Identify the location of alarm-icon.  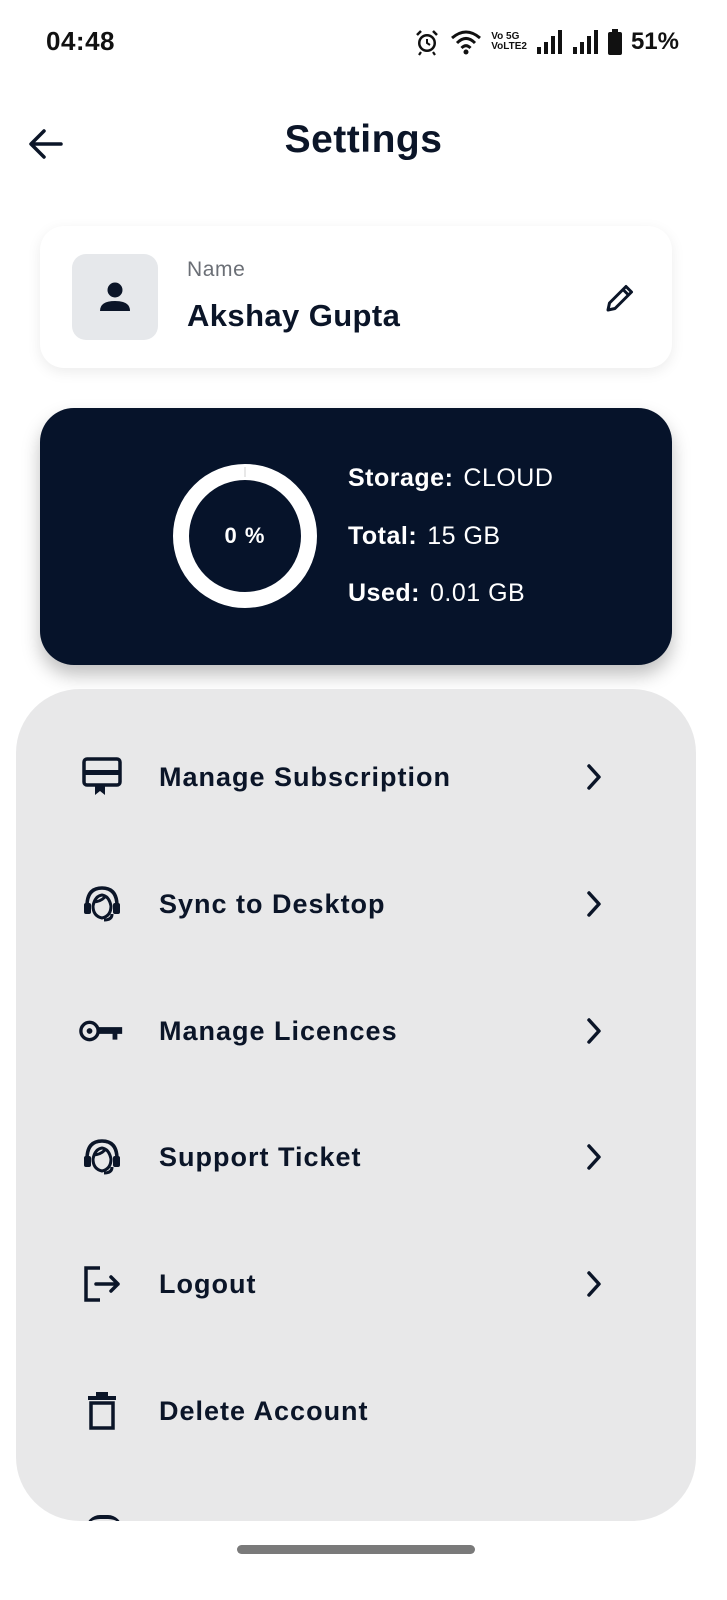
(427, 42).